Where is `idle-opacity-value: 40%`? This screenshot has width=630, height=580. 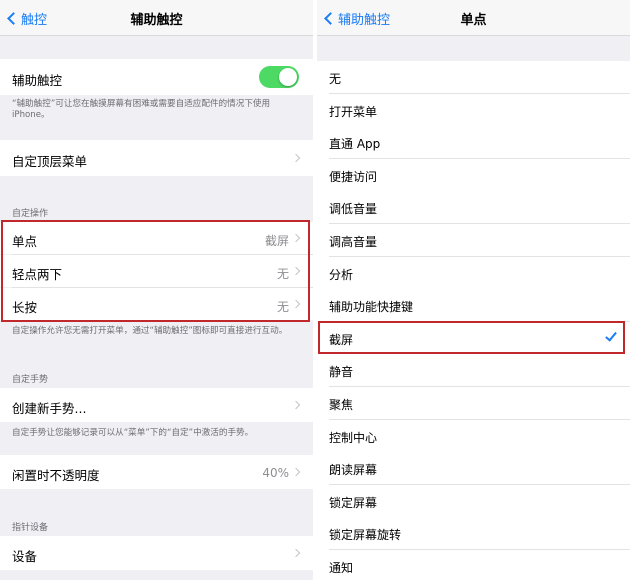 idle-opacity-value: 40% is located at coordinates (275, 473).